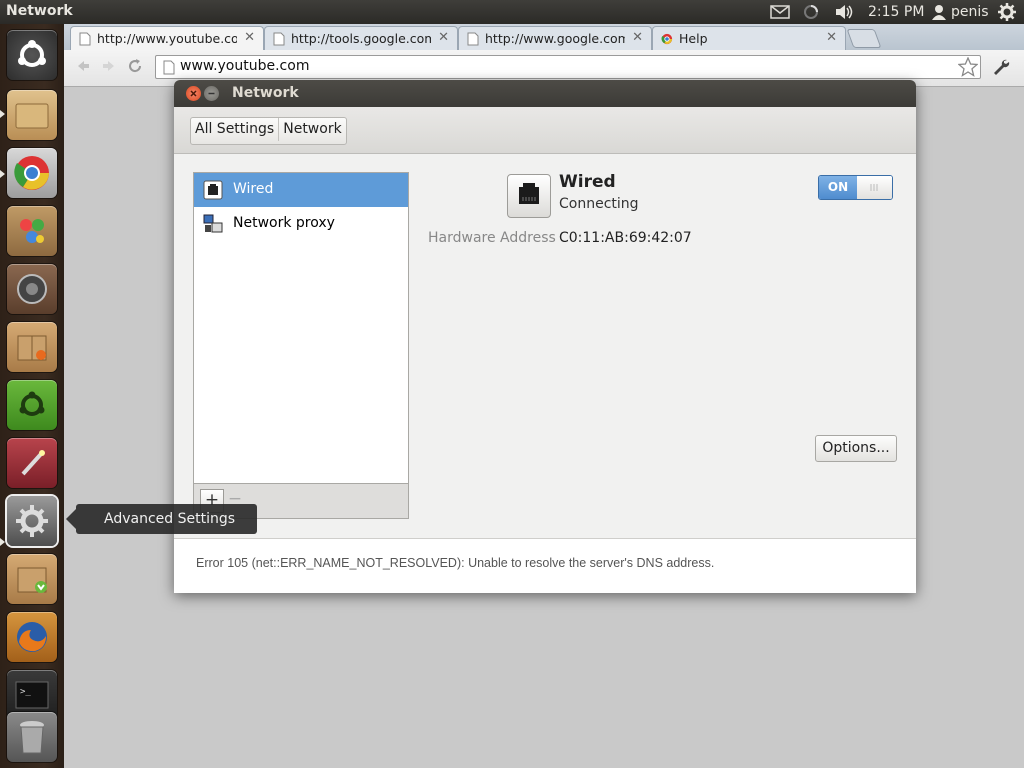  I want to click on launcher-firefox, so click(32, 637).